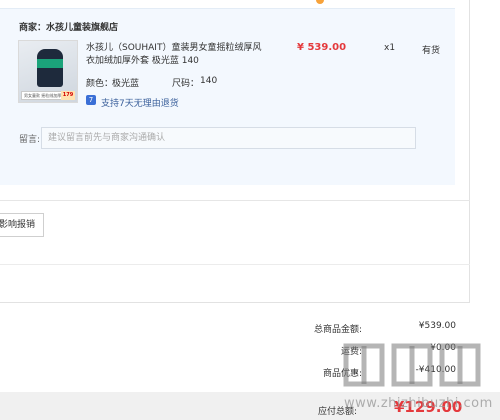  Describe the element at coordinates (30, 140) in the screenshot. I see `message-label: 留言:` at that location.